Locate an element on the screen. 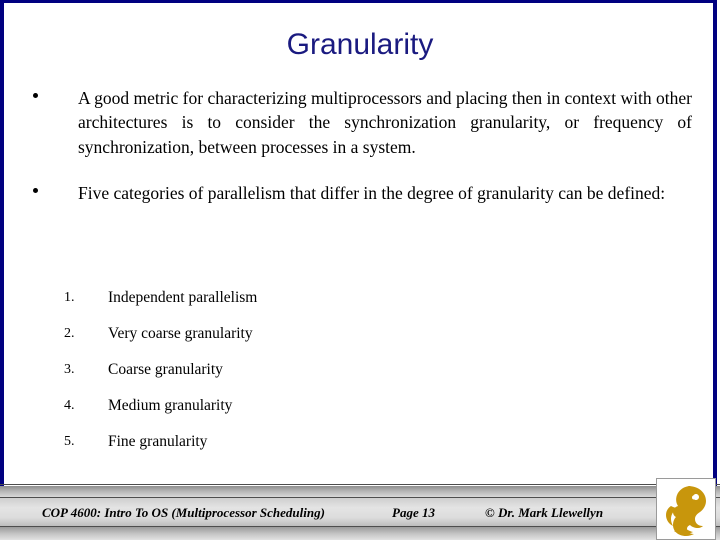  footer-band-upper is located at coordinates (360, 491).